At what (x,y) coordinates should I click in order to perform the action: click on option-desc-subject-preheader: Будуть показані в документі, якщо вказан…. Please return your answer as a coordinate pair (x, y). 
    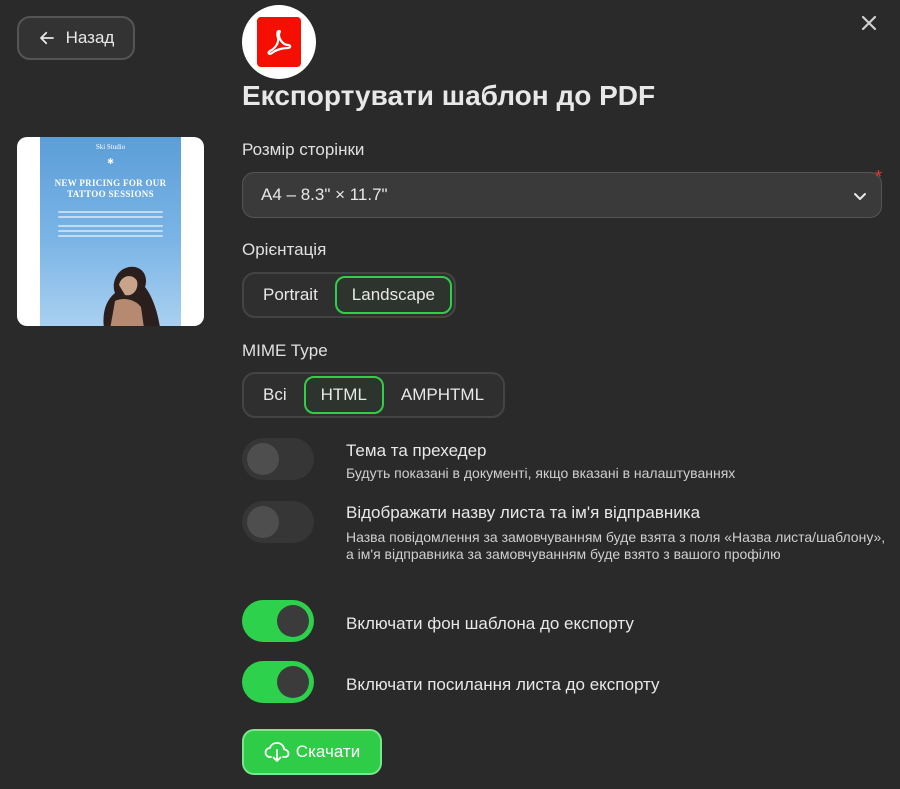
    Looking at the image, I should click on (541, 473).